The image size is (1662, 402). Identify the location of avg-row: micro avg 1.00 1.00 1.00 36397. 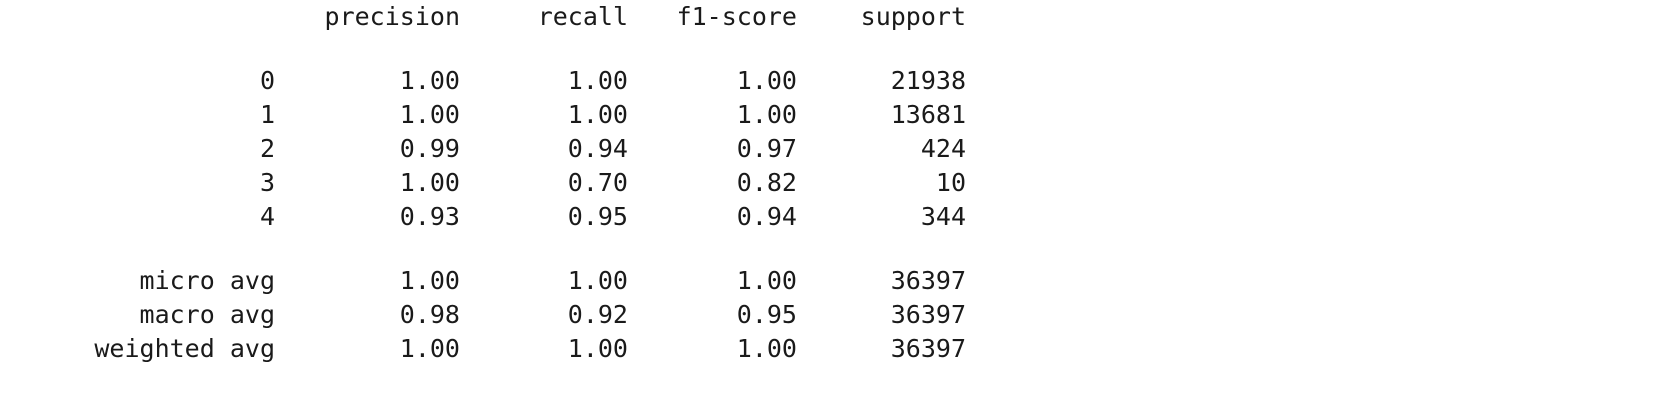
(500, 281).